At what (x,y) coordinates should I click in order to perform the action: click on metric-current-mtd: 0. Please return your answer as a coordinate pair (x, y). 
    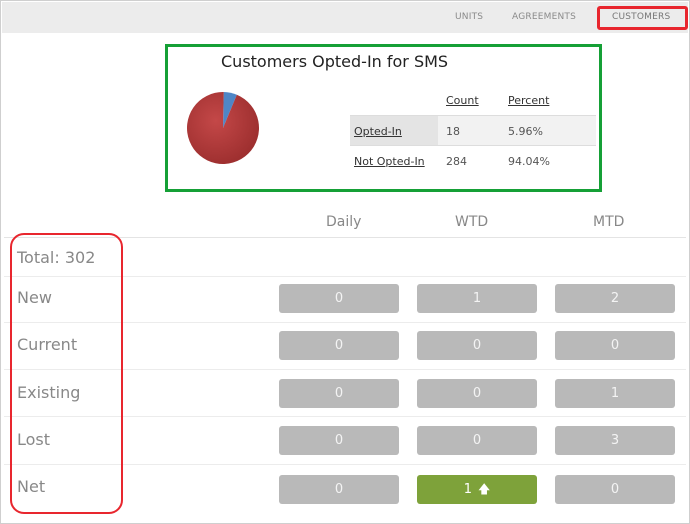
    Looking at the image, I should click on (615, 345).